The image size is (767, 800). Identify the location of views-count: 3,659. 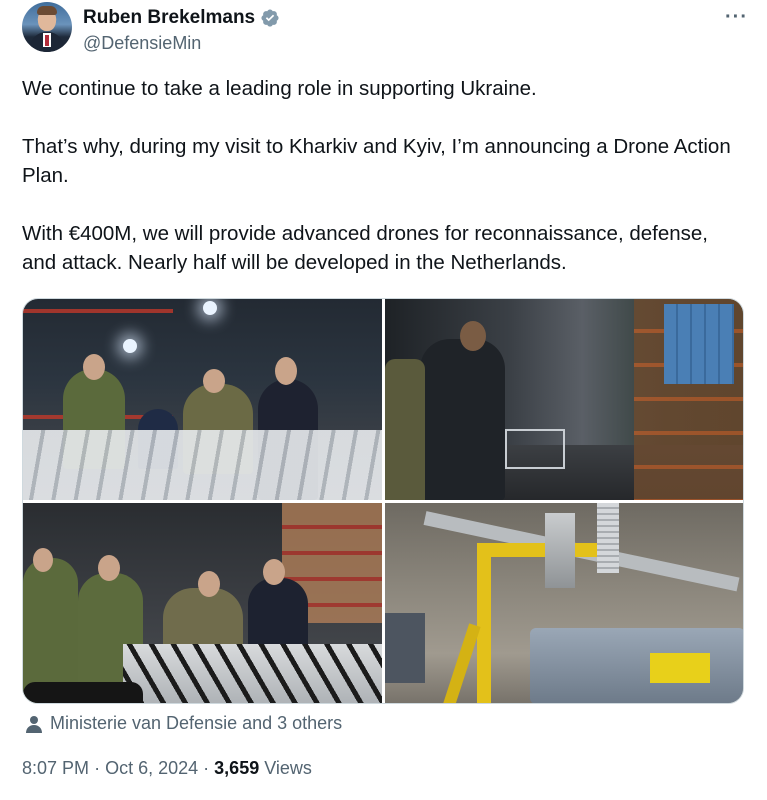
(237, 768).